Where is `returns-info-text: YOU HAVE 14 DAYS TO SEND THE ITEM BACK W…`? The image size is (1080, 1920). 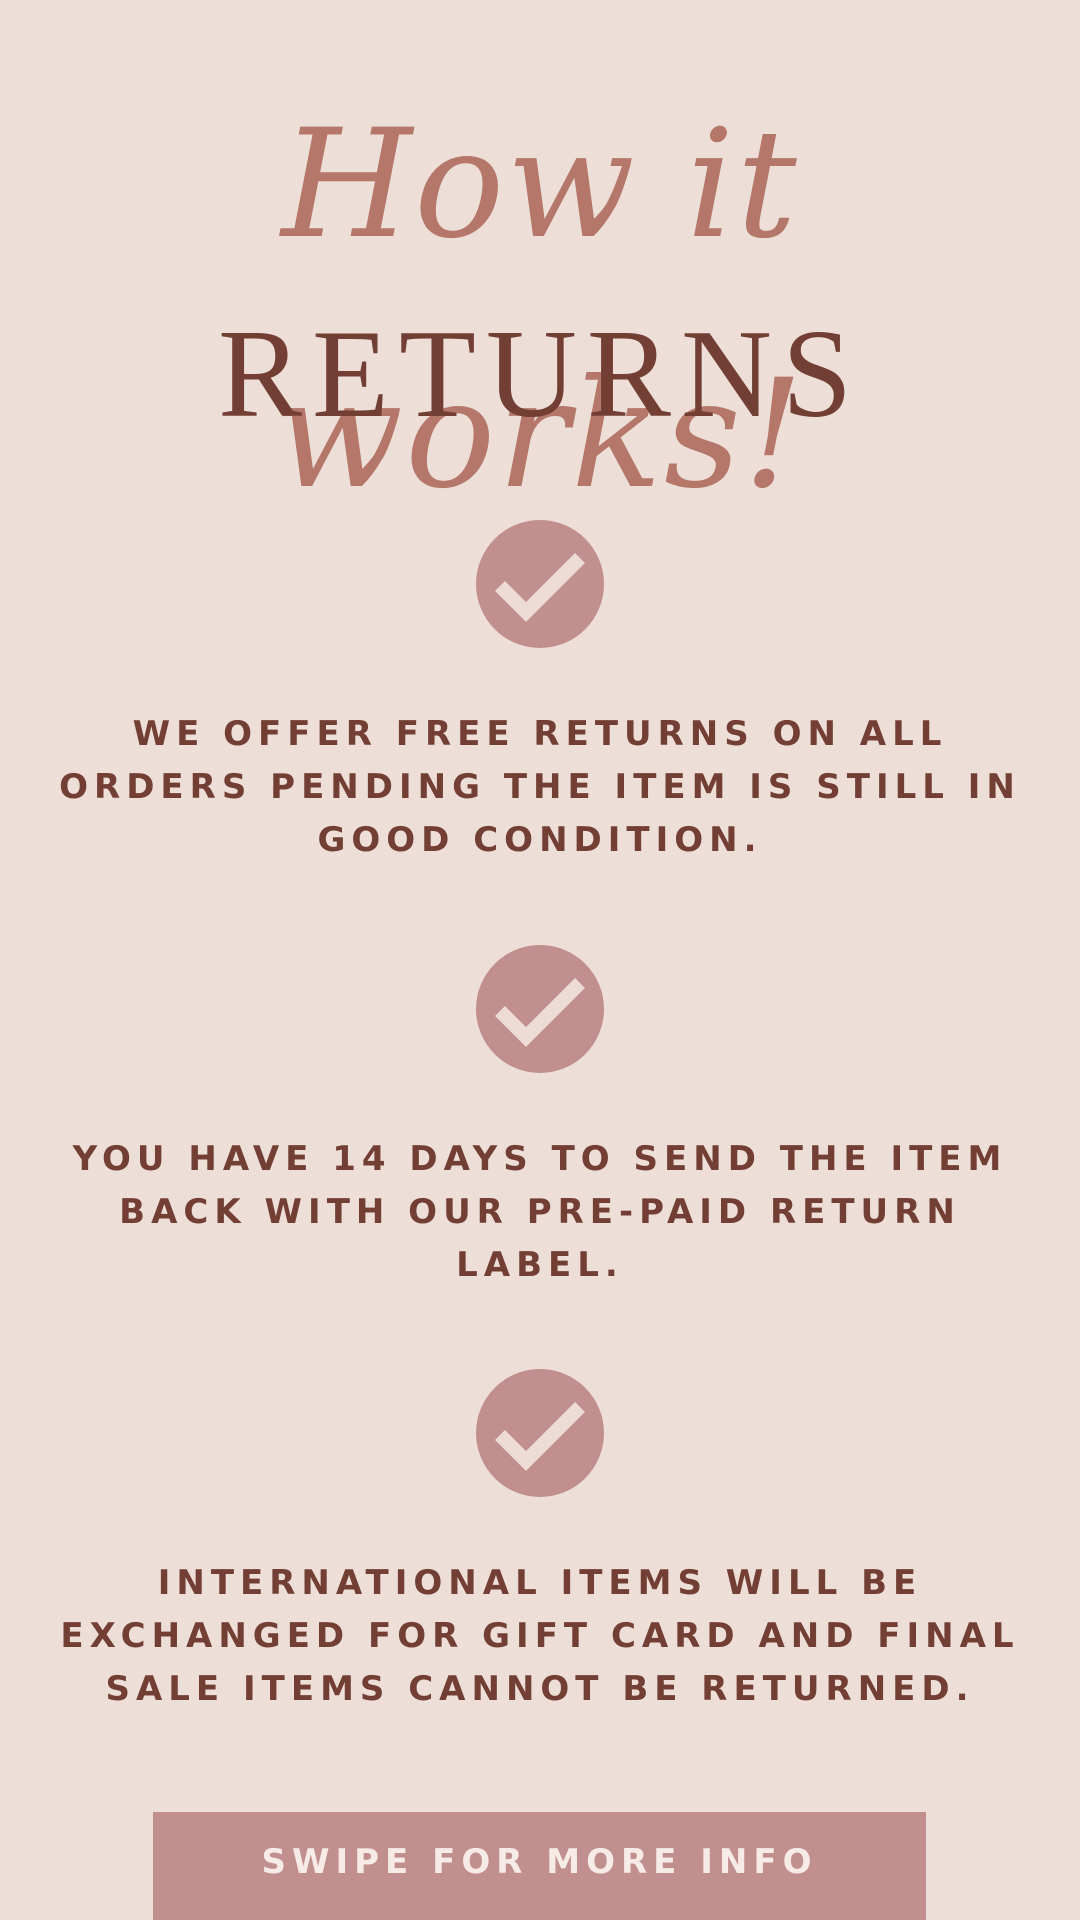 returns-info-text: YOU HAVE 14 DAYS TO SEND THE ITEM BACK W… is located at coordinates (540, 1212).